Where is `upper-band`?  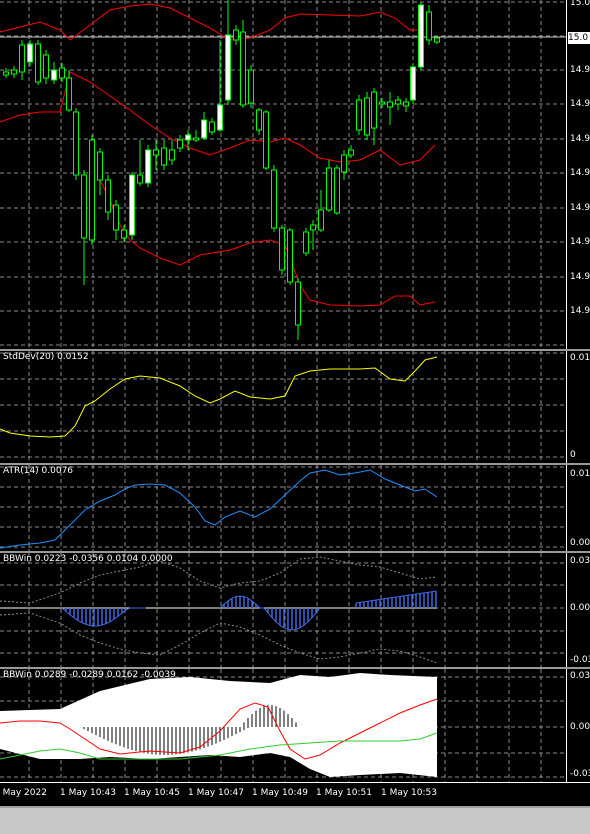
upper-band is located at coordinates (210, 22).